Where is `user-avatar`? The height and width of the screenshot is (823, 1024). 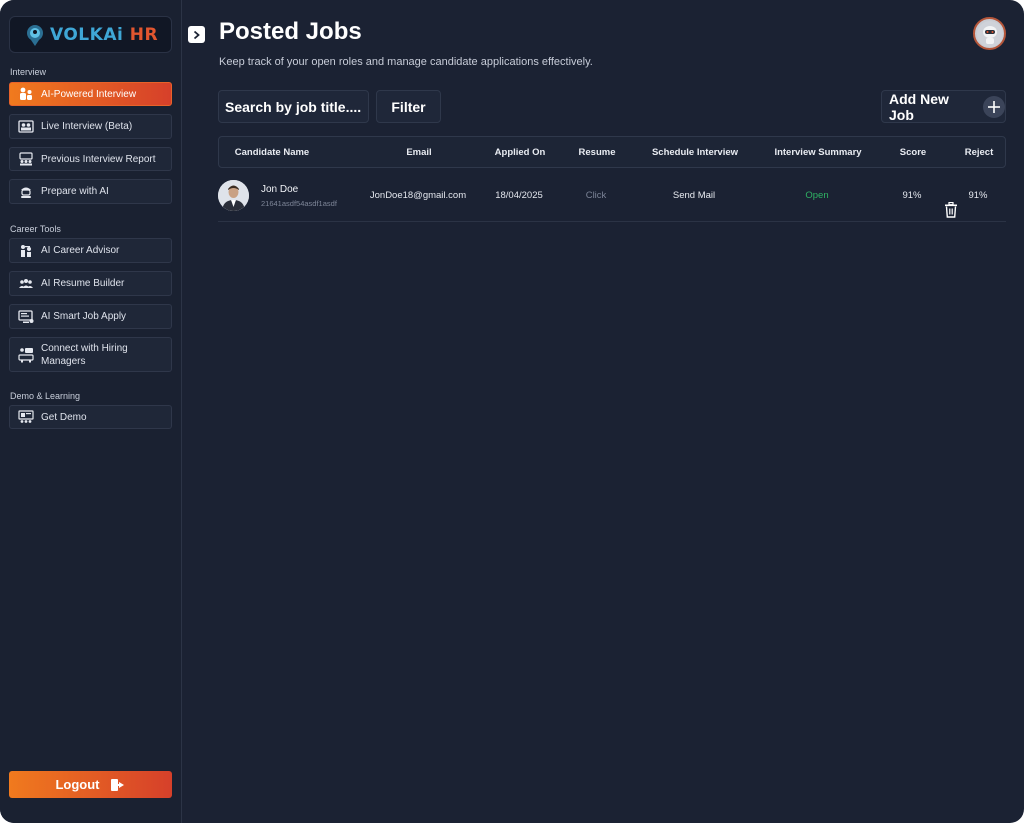 user-avatar is located at coordinates (989, 33).